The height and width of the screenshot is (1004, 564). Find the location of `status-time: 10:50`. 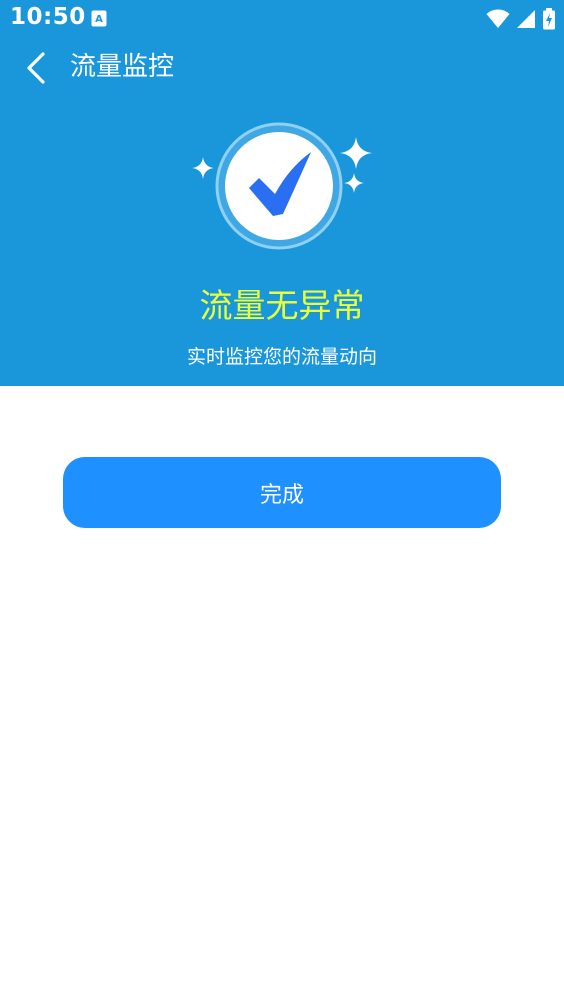

status-time: 10:50 is located at coordinates (48, 17).